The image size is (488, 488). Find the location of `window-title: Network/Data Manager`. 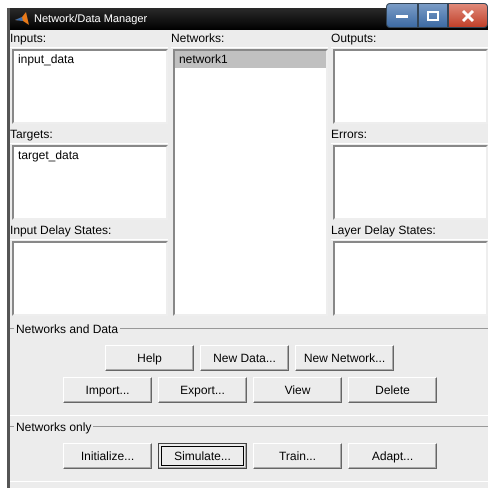

window-title: Network/Data Manager is located at coordinates (91, 19).